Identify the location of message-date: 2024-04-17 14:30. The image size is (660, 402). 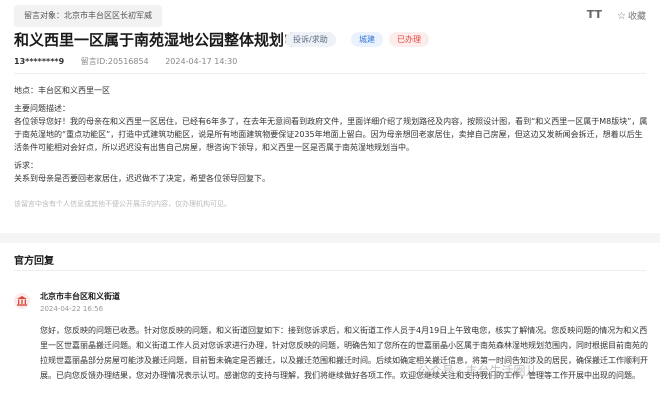
(201, 61).